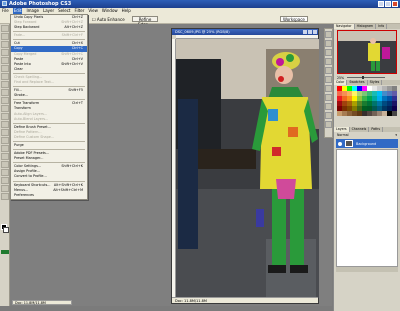 The image size is (400, 311). I want to click on navigator-tabs: Navigator Histogram Info, so click(367, 26).